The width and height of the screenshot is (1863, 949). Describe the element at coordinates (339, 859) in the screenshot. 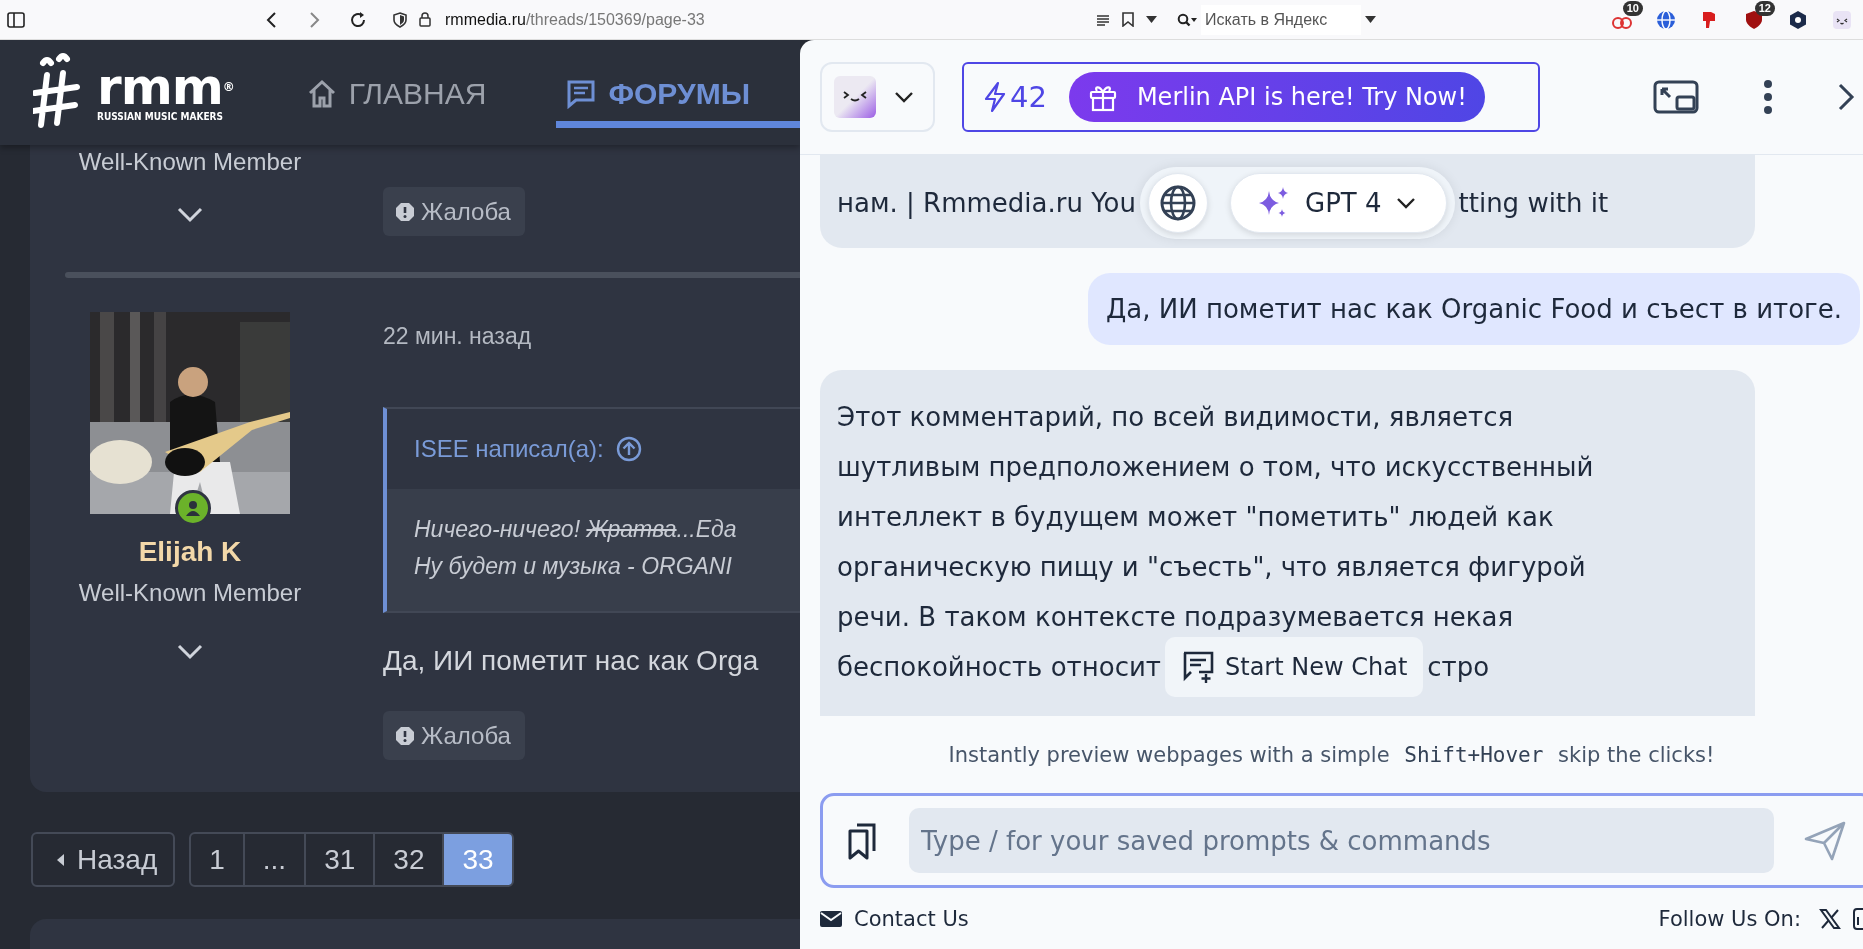

I see `page-button: 31` at that location.